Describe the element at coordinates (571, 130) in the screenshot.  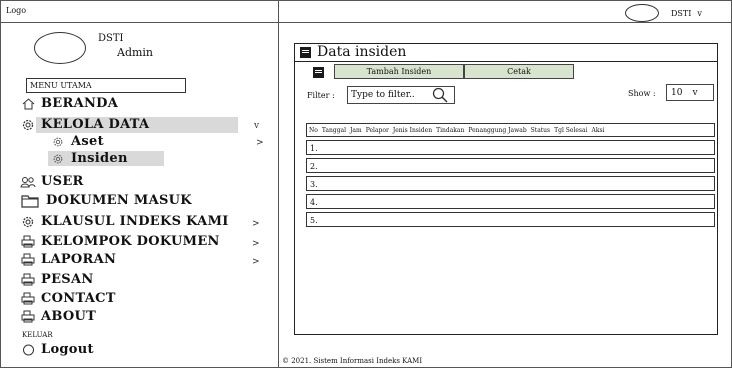
I see `column-header: Tgl Selesai` at that location.